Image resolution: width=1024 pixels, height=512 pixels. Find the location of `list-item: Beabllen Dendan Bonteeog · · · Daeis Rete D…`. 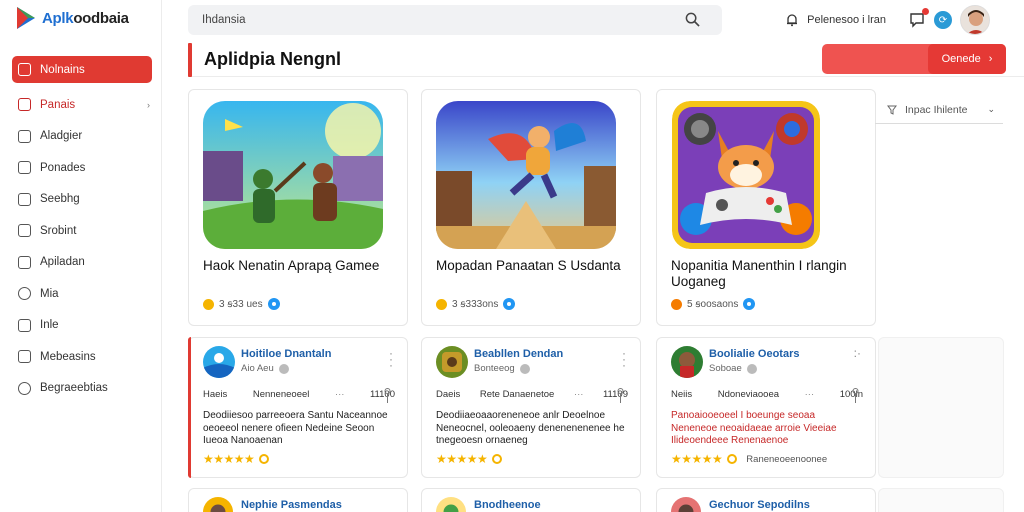

list-item: Beabllen Dendan Bonteeog · · · Daeis Rete D… is located at coordinates (531, 407).